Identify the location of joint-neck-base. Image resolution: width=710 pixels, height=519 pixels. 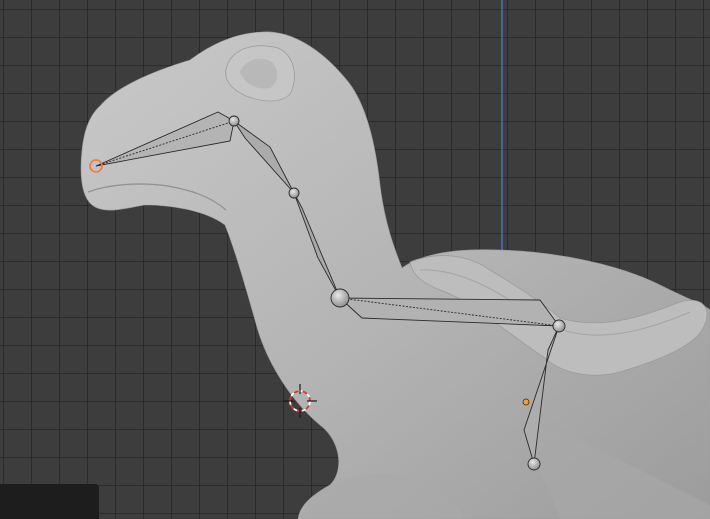
(340, 298).